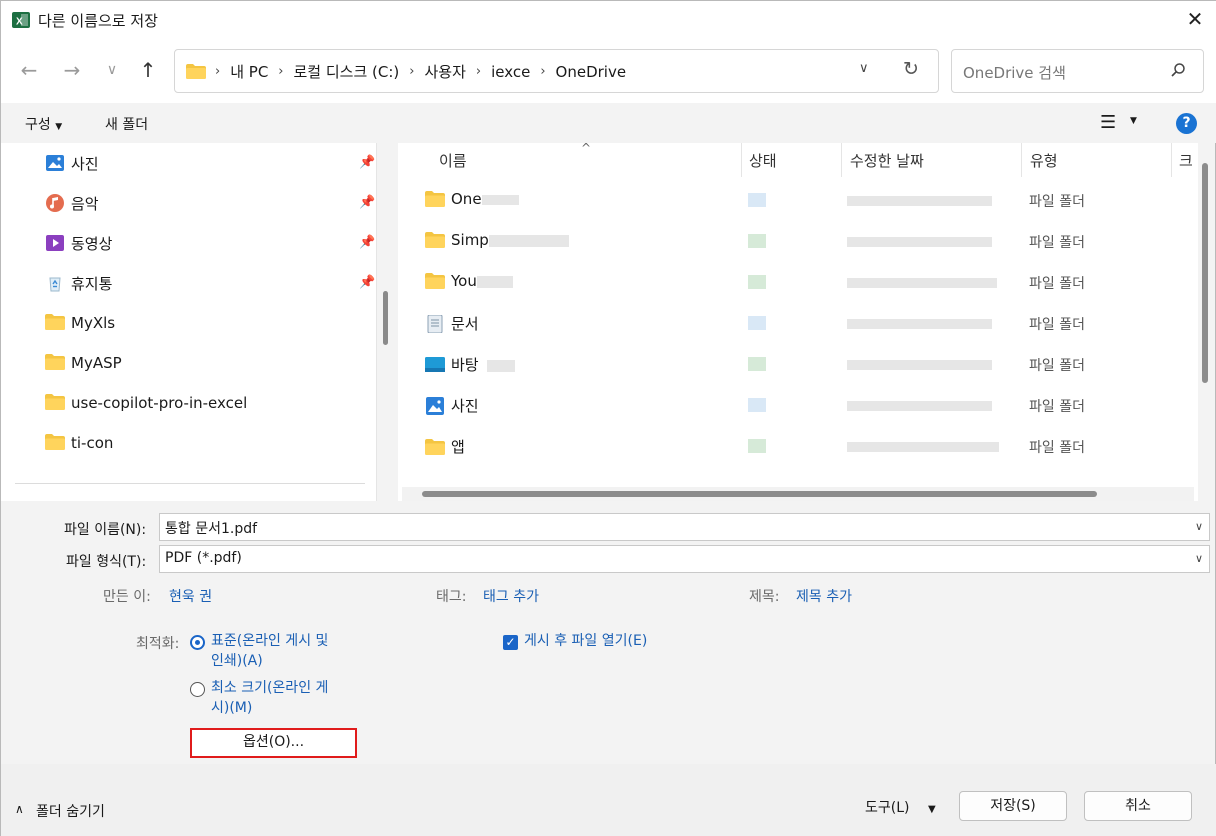 The height and width of the screenshot is (836, 1216). What do you see at coordinates (197, 689) in the screenshot?
I see `radio-minimum` at bounding box center [197, 689].